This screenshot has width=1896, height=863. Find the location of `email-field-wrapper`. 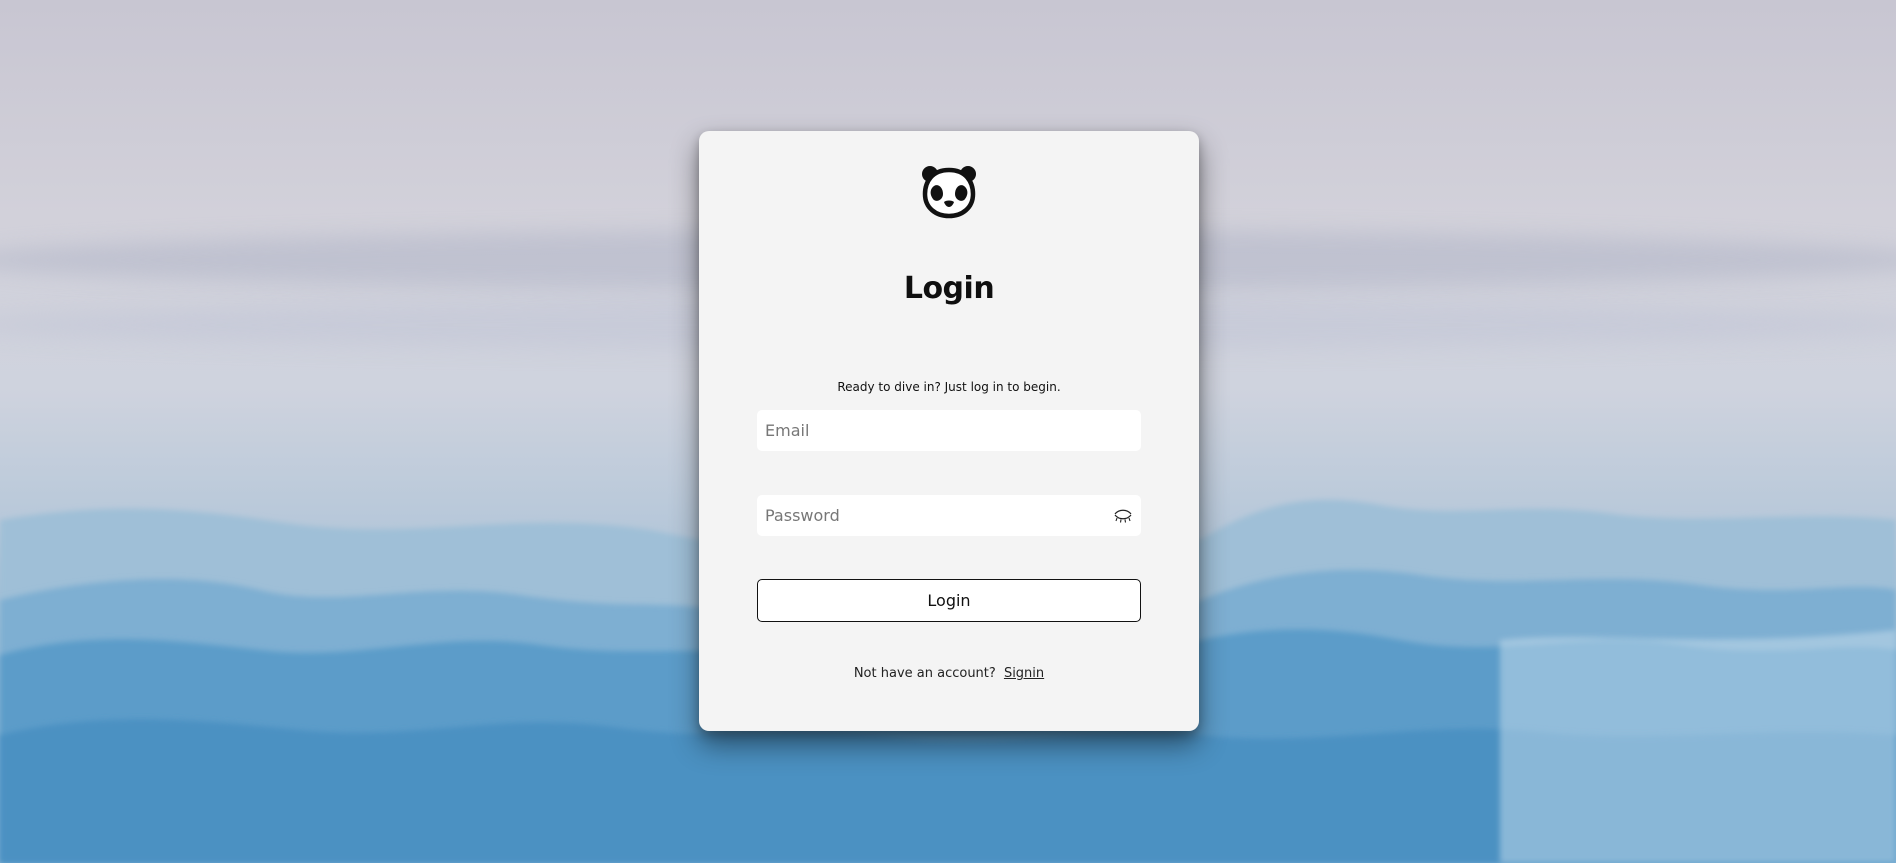

email-field-wrapper is located at coordinates (949, 430).